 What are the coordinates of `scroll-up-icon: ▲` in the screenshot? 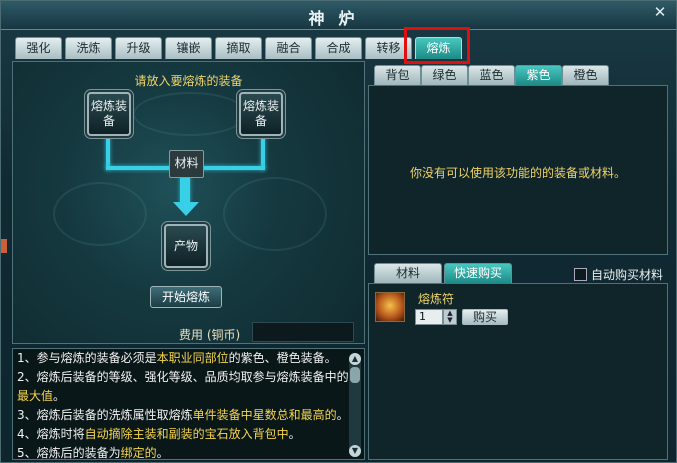 It's located at (355, 359).